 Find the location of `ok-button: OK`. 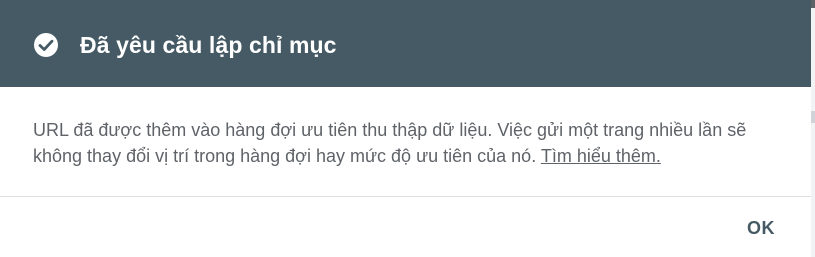

ok-button: OK is located at coordinates (761, 228).